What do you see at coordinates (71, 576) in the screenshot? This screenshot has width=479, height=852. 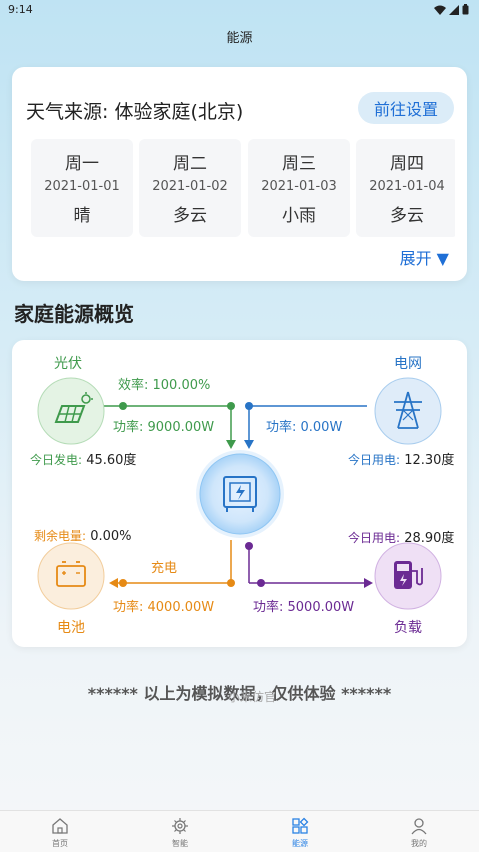 I see `battery-node-icon` at bounding box center [71, 576].